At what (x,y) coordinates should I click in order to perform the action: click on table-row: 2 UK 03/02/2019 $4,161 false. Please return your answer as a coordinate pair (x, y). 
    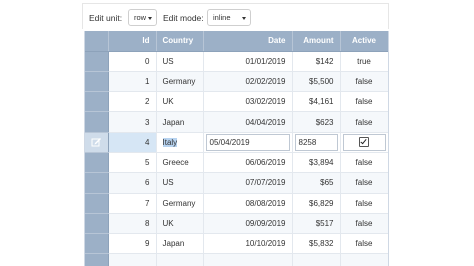
    Looking at the image, I should click on (236, 102).